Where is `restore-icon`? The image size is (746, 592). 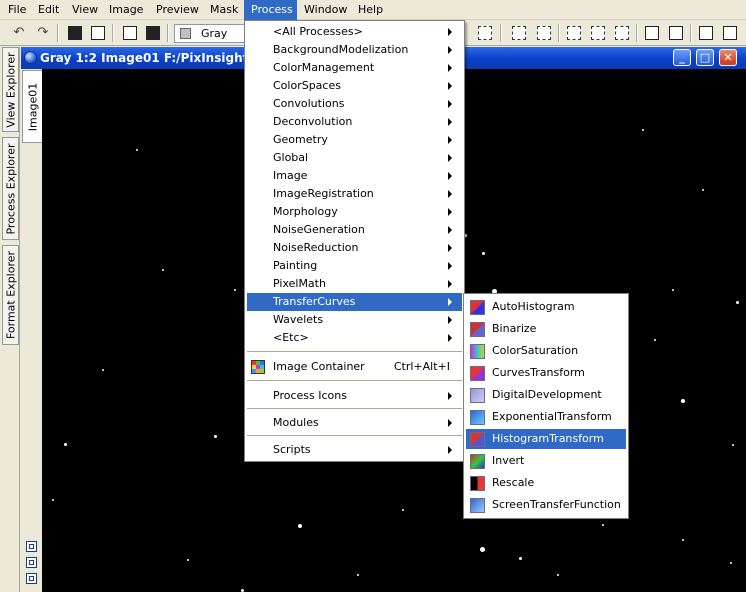
restore-icon is located at coordinates (31, 578).